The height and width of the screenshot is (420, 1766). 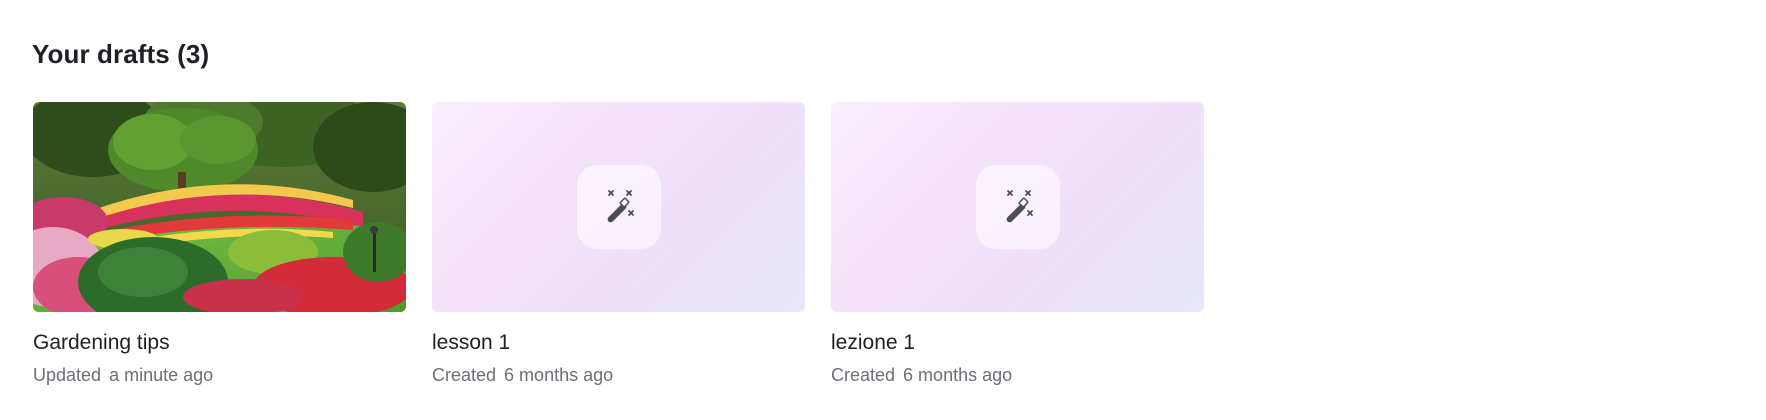 I want to click on draft-card: Gardening tips Updated a minute ago, so click(x=219, y=244).